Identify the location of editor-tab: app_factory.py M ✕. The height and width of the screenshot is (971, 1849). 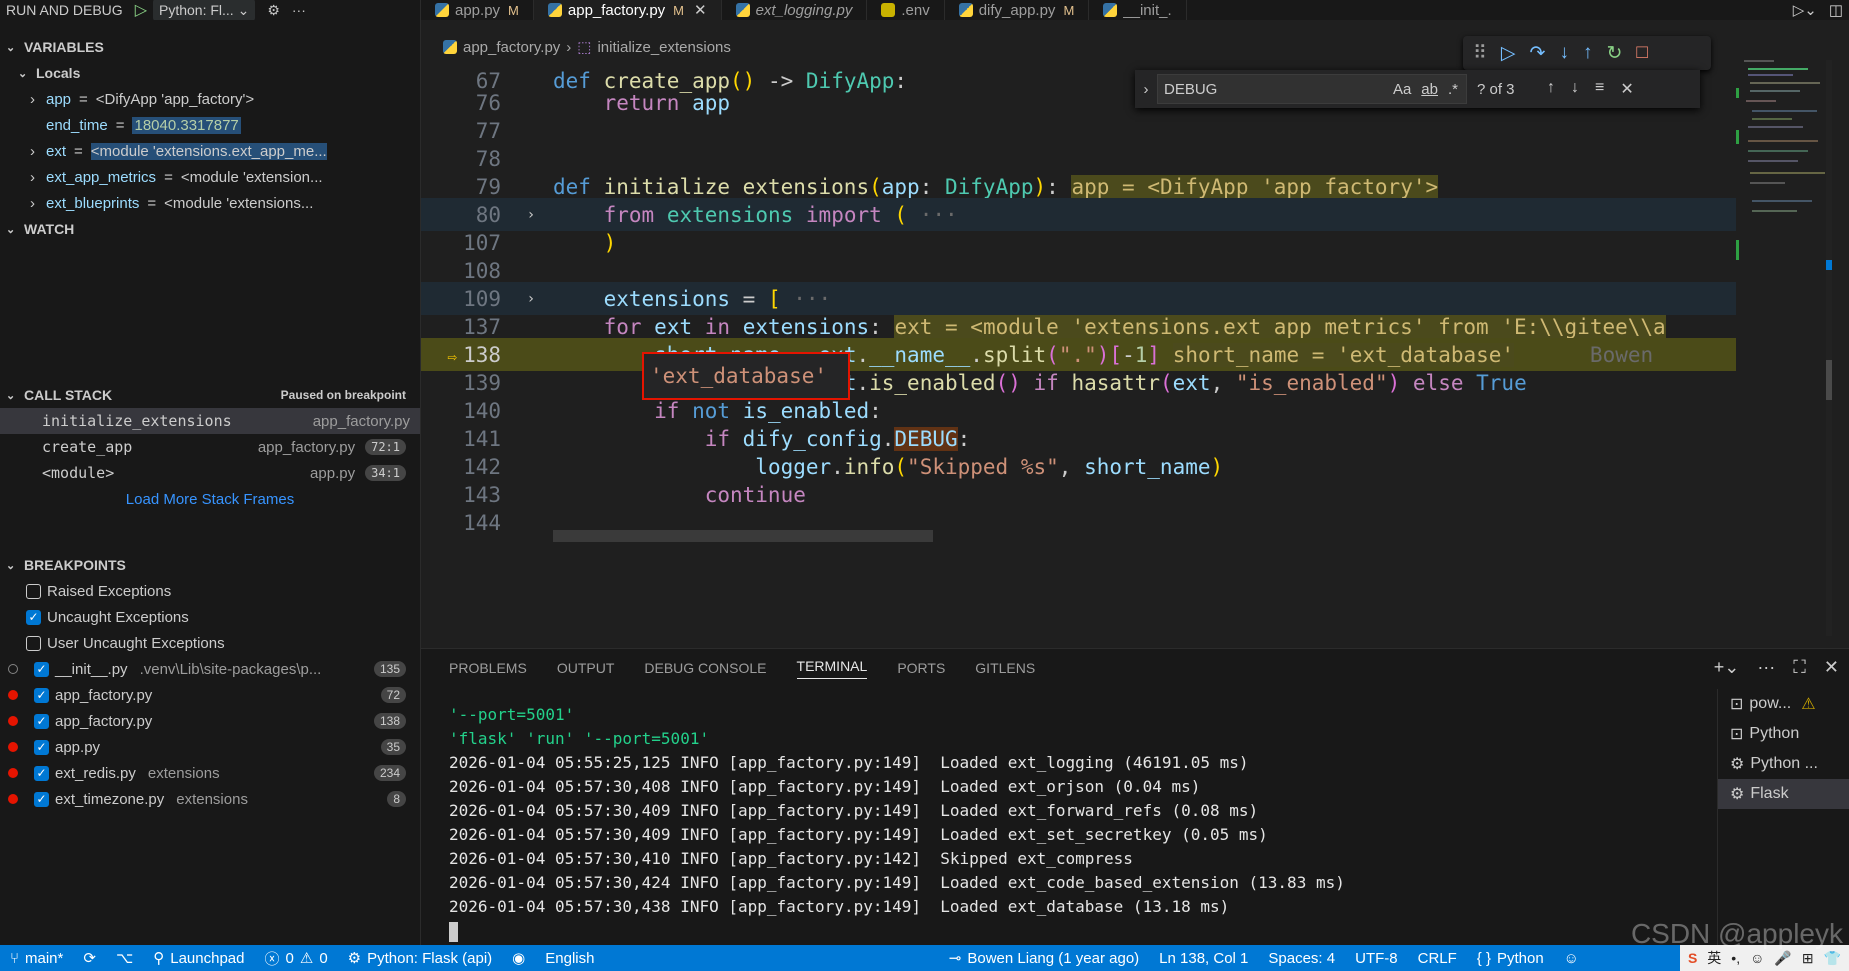
(627, 10).